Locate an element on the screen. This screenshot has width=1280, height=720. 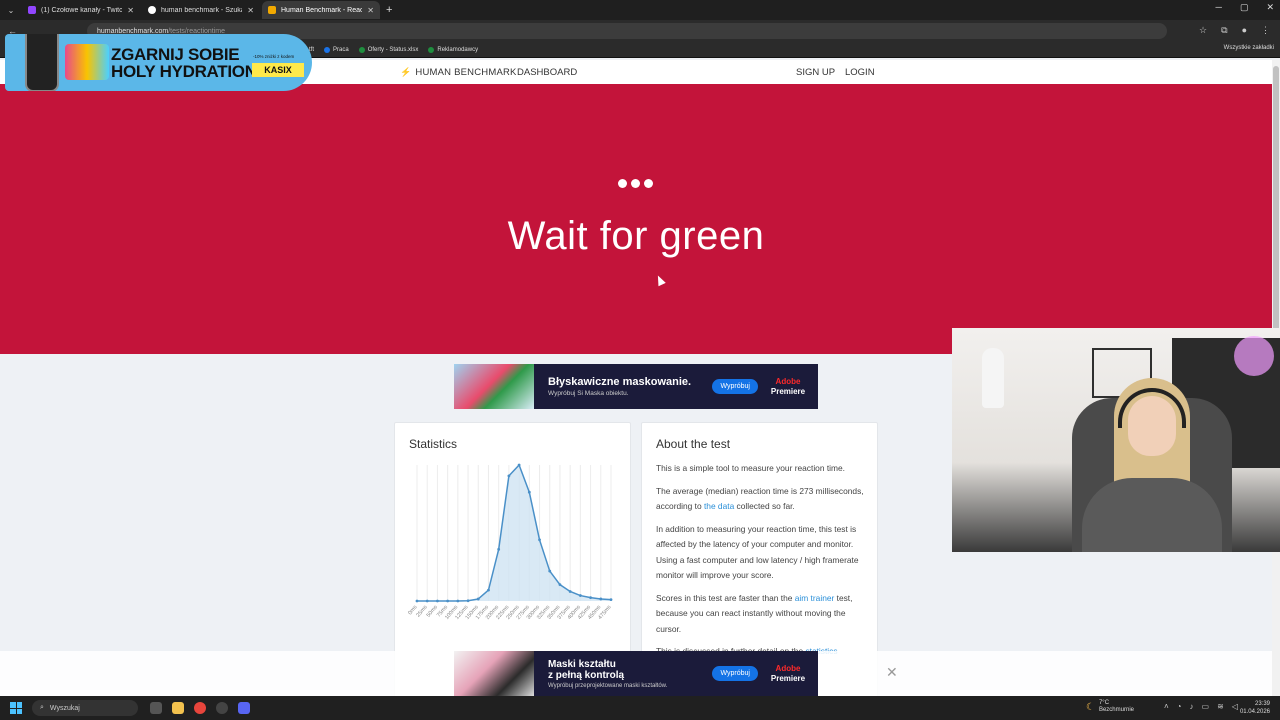
twitch-favicon-icon is located at coordinates (32, 10).